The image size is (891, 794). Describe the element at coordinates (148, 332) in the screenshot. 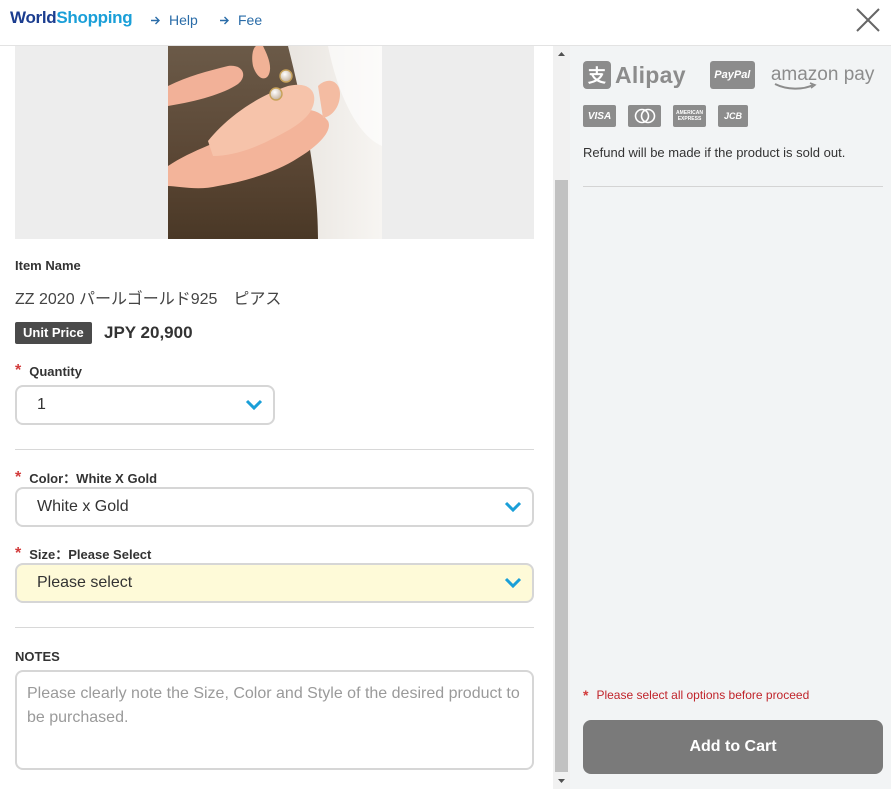

I see `unit-price: JPY 20,900` at that location.